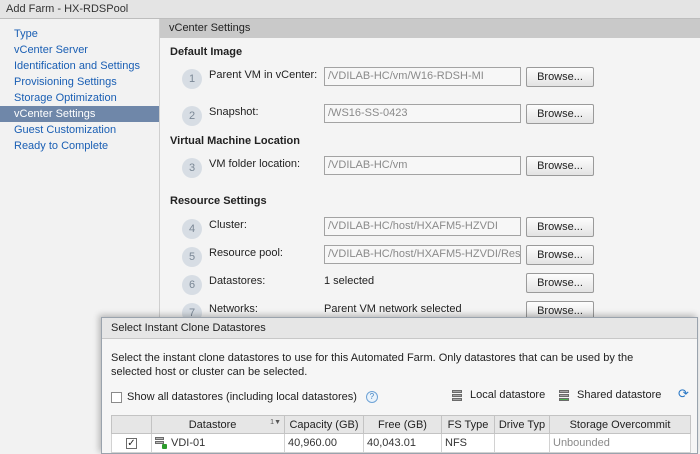 The height and width of the screenshot is (454, 700). What do you see at coordinates (324, 443) in the screenshot?
I see `capacity-cell: 40,960.00` at bounding box center [324, 443].